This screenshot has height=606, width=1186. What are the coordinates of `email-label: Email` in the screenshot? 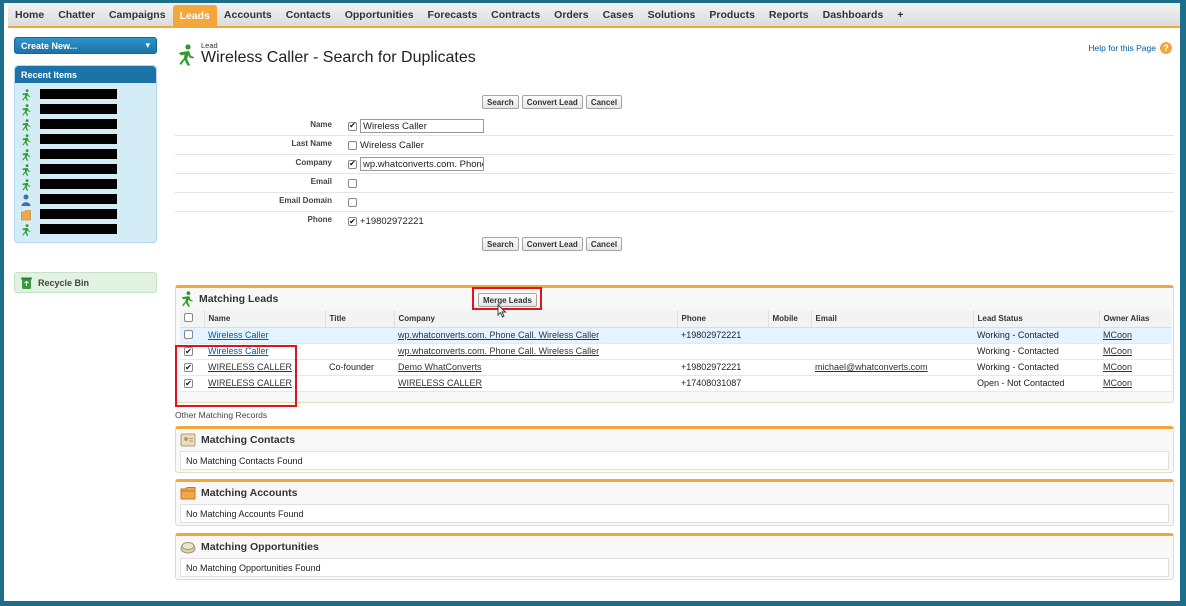 It's located at (321, 181).